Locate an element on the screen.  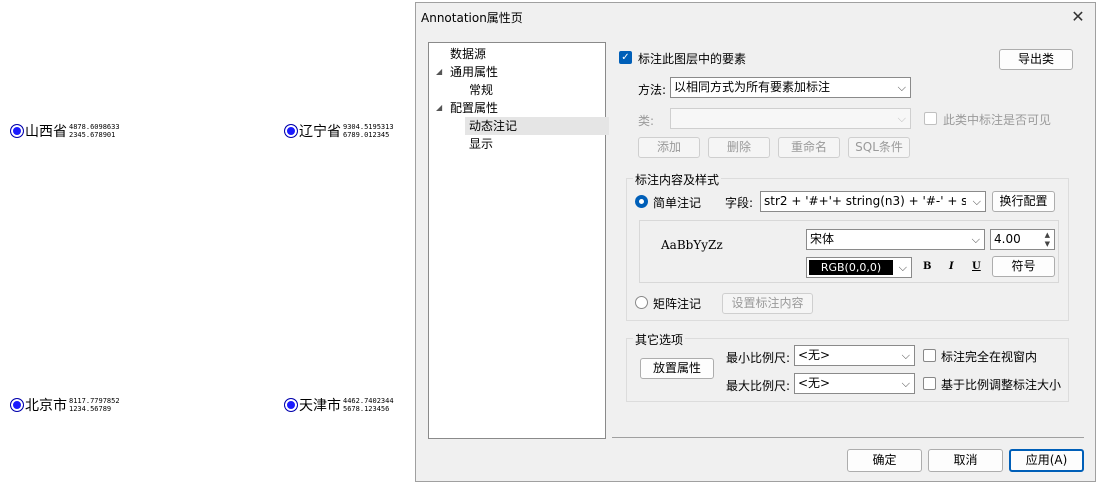
method-value: 以相同方式为所有要素加标注 is located at coordinates (752, 87).